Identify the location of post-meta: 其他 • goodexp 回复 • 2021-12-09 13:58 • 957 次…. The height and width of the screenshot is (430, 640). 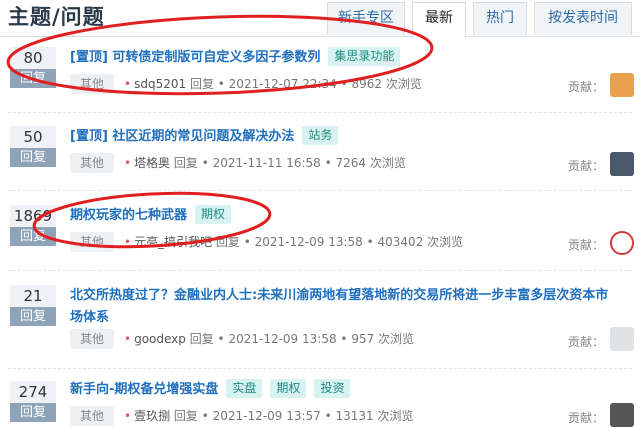
(242, 339).